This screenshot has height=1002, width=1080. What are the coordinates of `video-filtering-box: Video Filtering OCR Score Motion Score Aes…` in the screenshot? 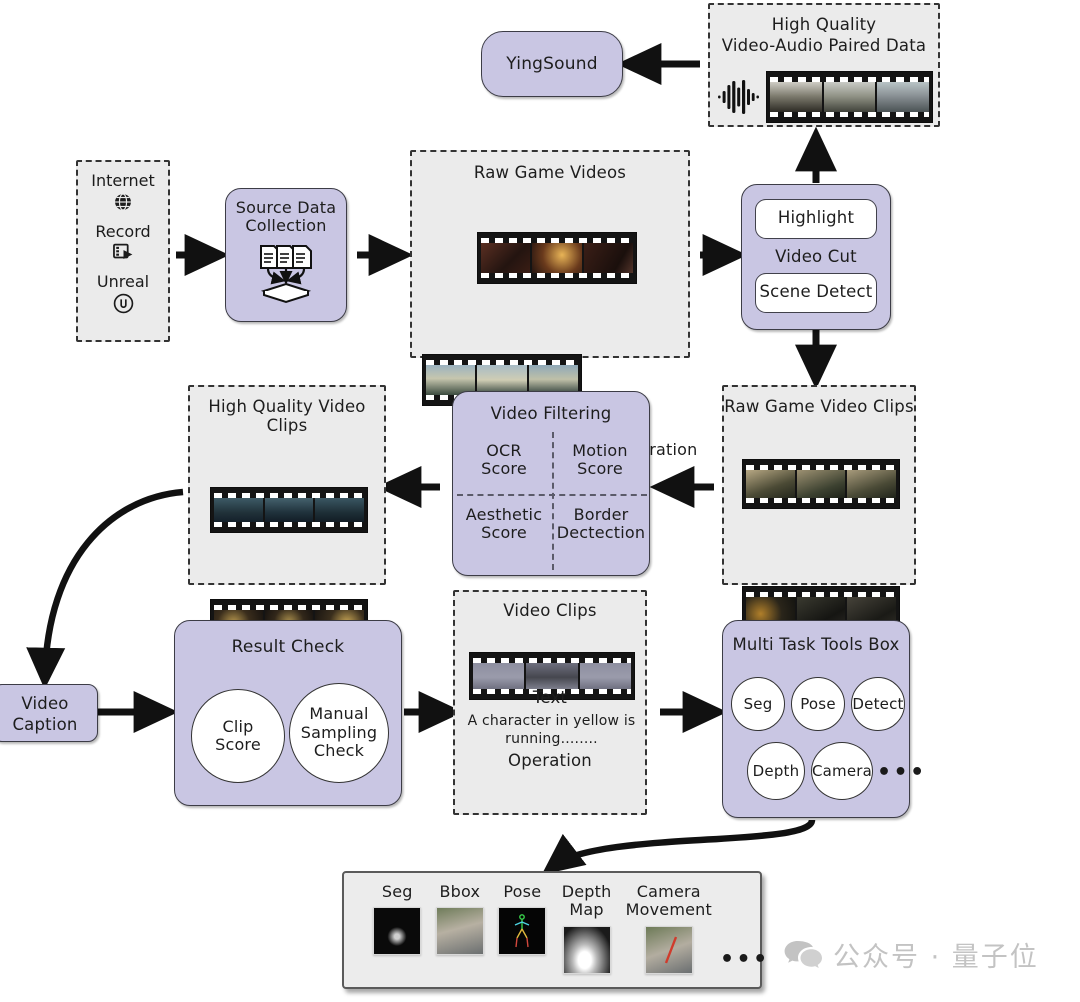 It's located at (551, 483).